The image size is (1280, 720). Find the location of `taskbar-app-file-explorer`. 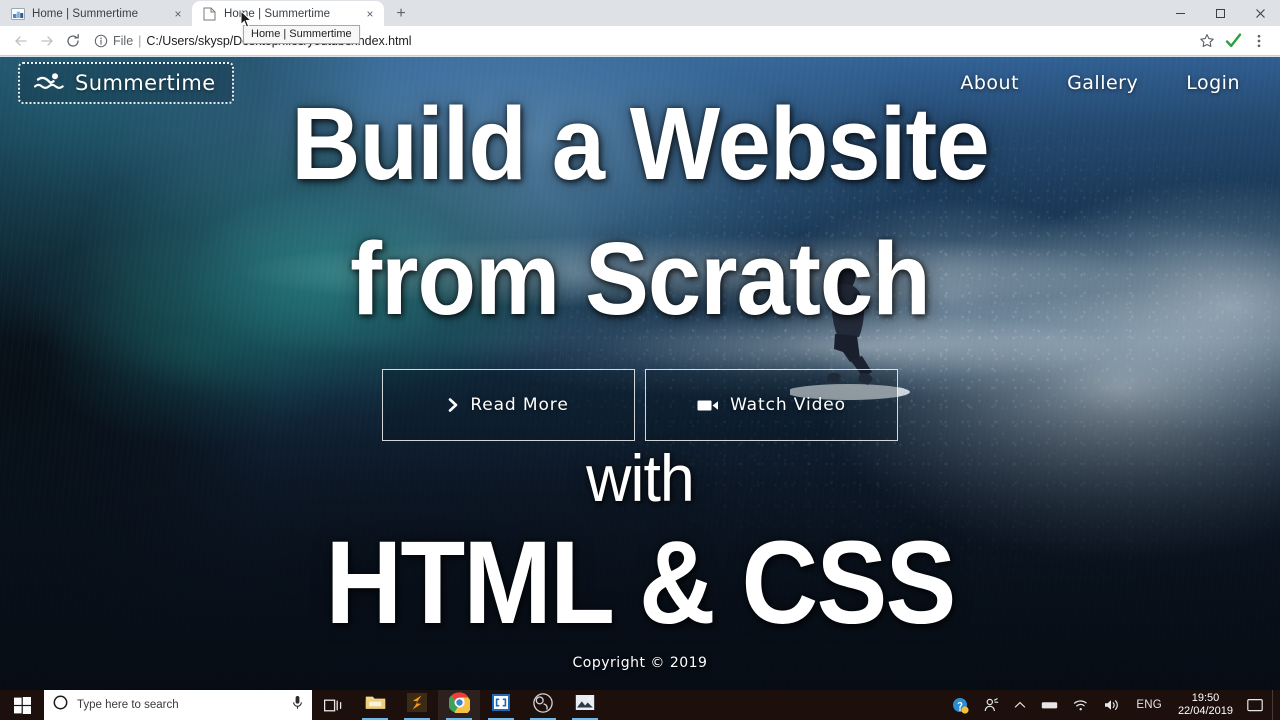

taskbar-app-file-explorer is located at coordinates (375, 705).